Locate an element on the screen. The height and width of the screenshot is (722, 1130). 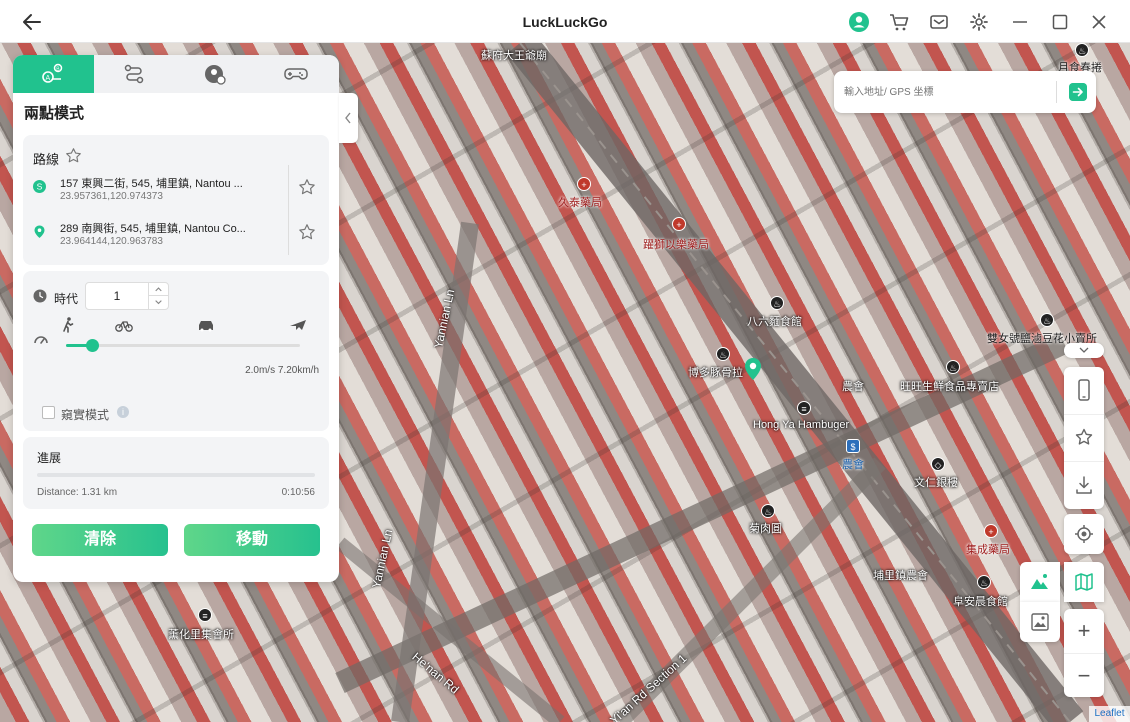
map-label: 蘇府大王爺廟 is located at coordinates (514, 56).